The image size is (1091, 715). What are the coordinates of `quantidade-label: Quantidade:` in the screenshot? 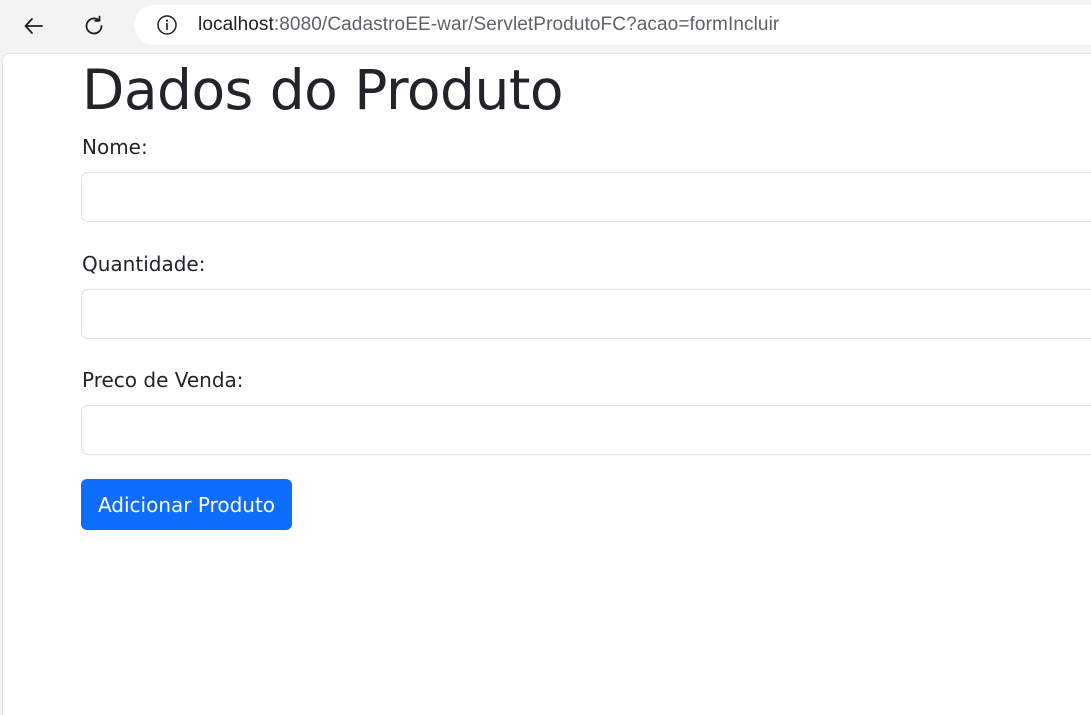 It's located at (144, 264).